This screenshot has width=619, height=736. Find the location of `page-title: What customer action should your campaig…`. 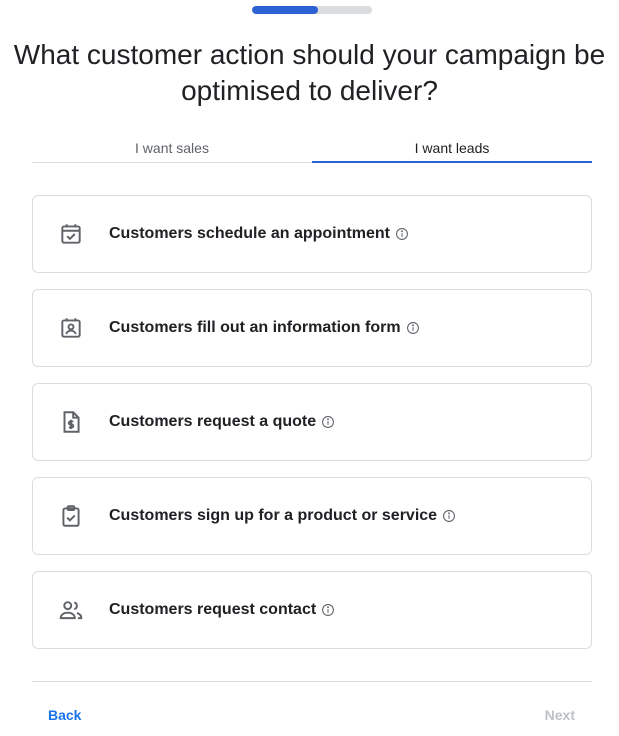

page-title: What customer action should your campaig… is located at coordinates (309, 72).